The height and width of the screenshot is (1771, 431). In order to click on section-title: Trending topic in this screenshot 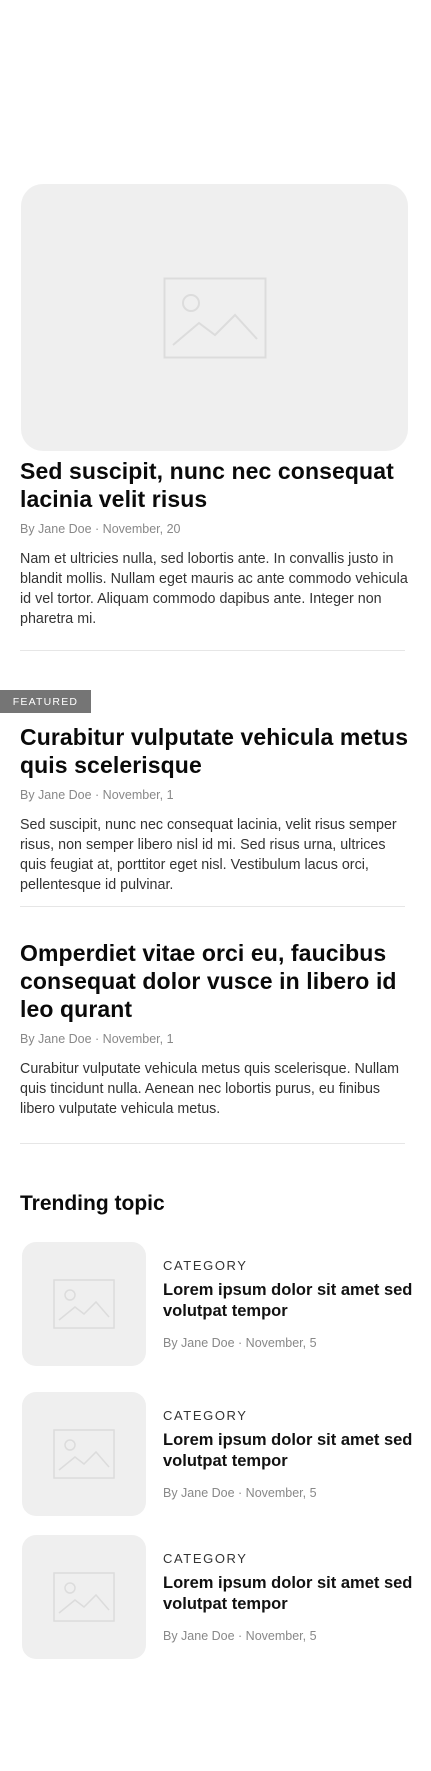, I will do `click(92, 1203)`.